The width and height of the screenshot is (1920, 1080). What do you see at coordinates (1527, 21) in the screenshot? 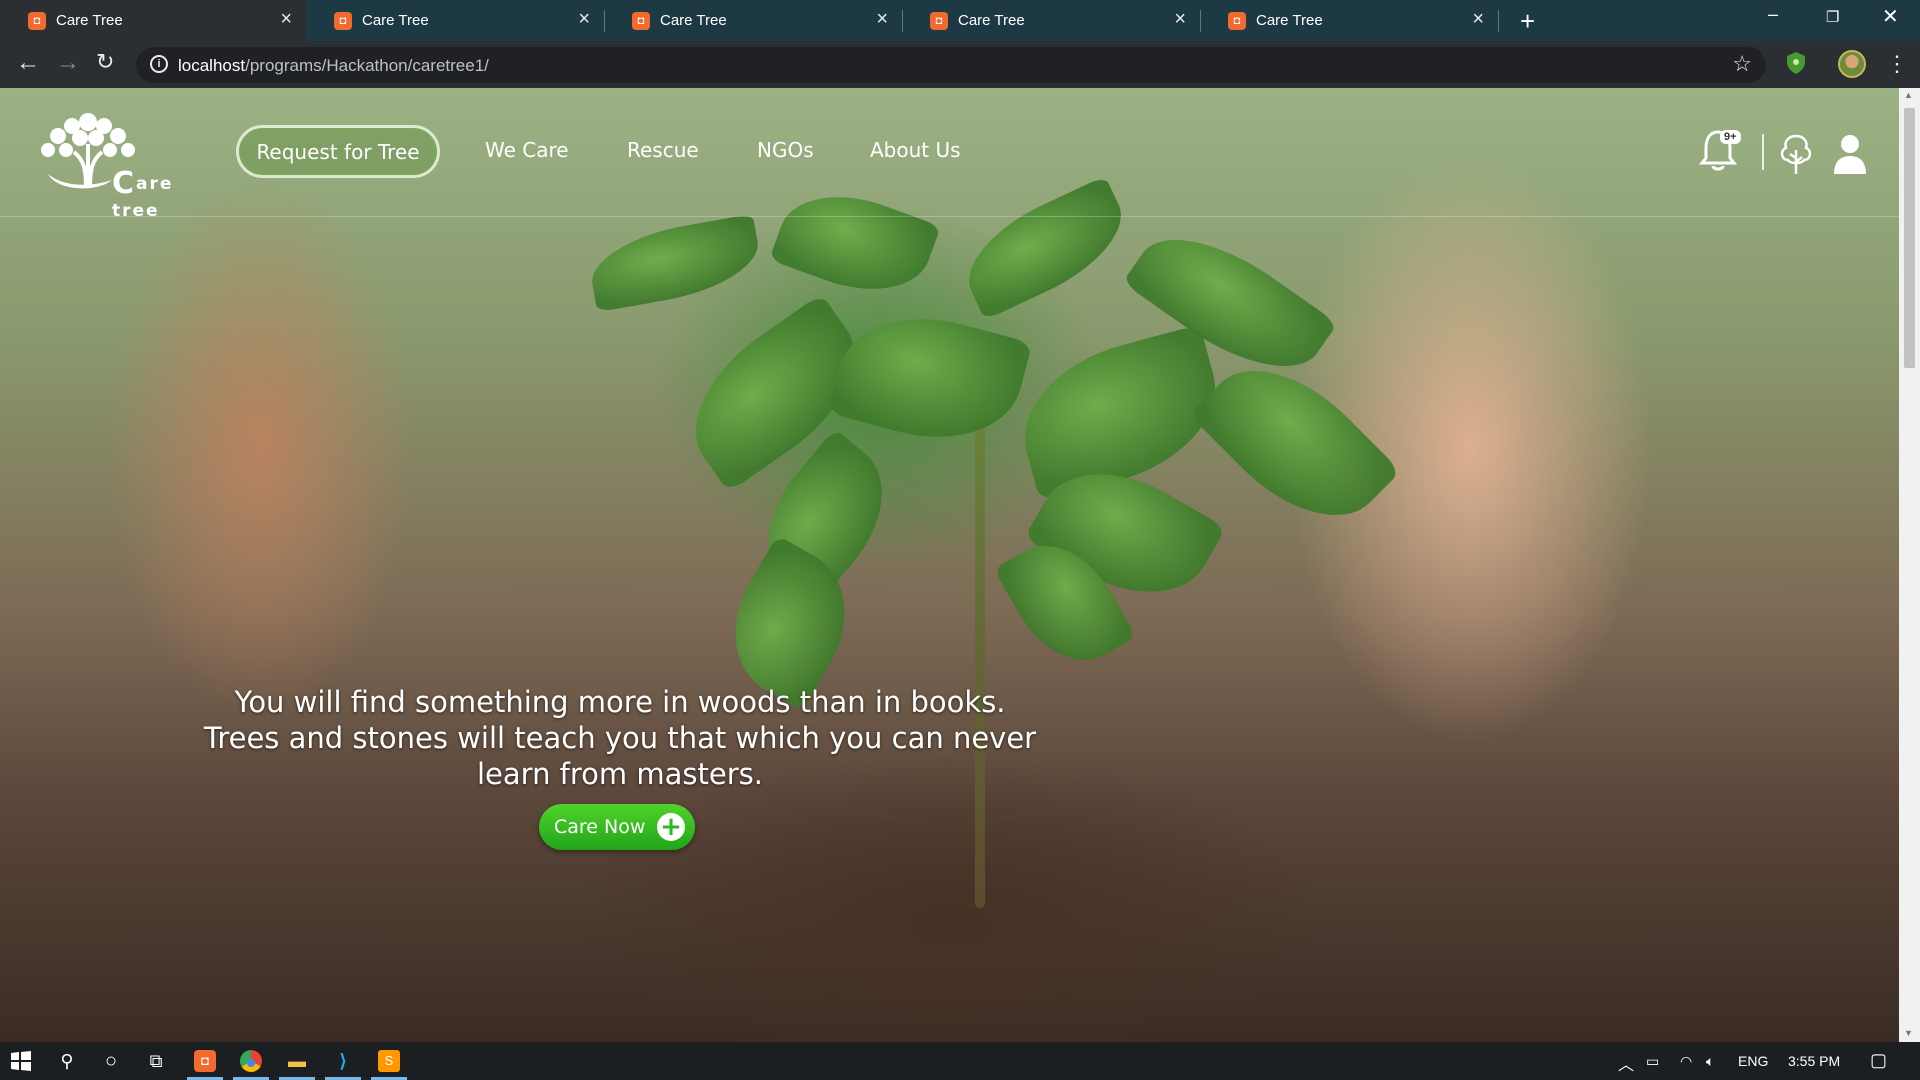
I see `new-tab-button: +` at bounding box center [1527, 21].